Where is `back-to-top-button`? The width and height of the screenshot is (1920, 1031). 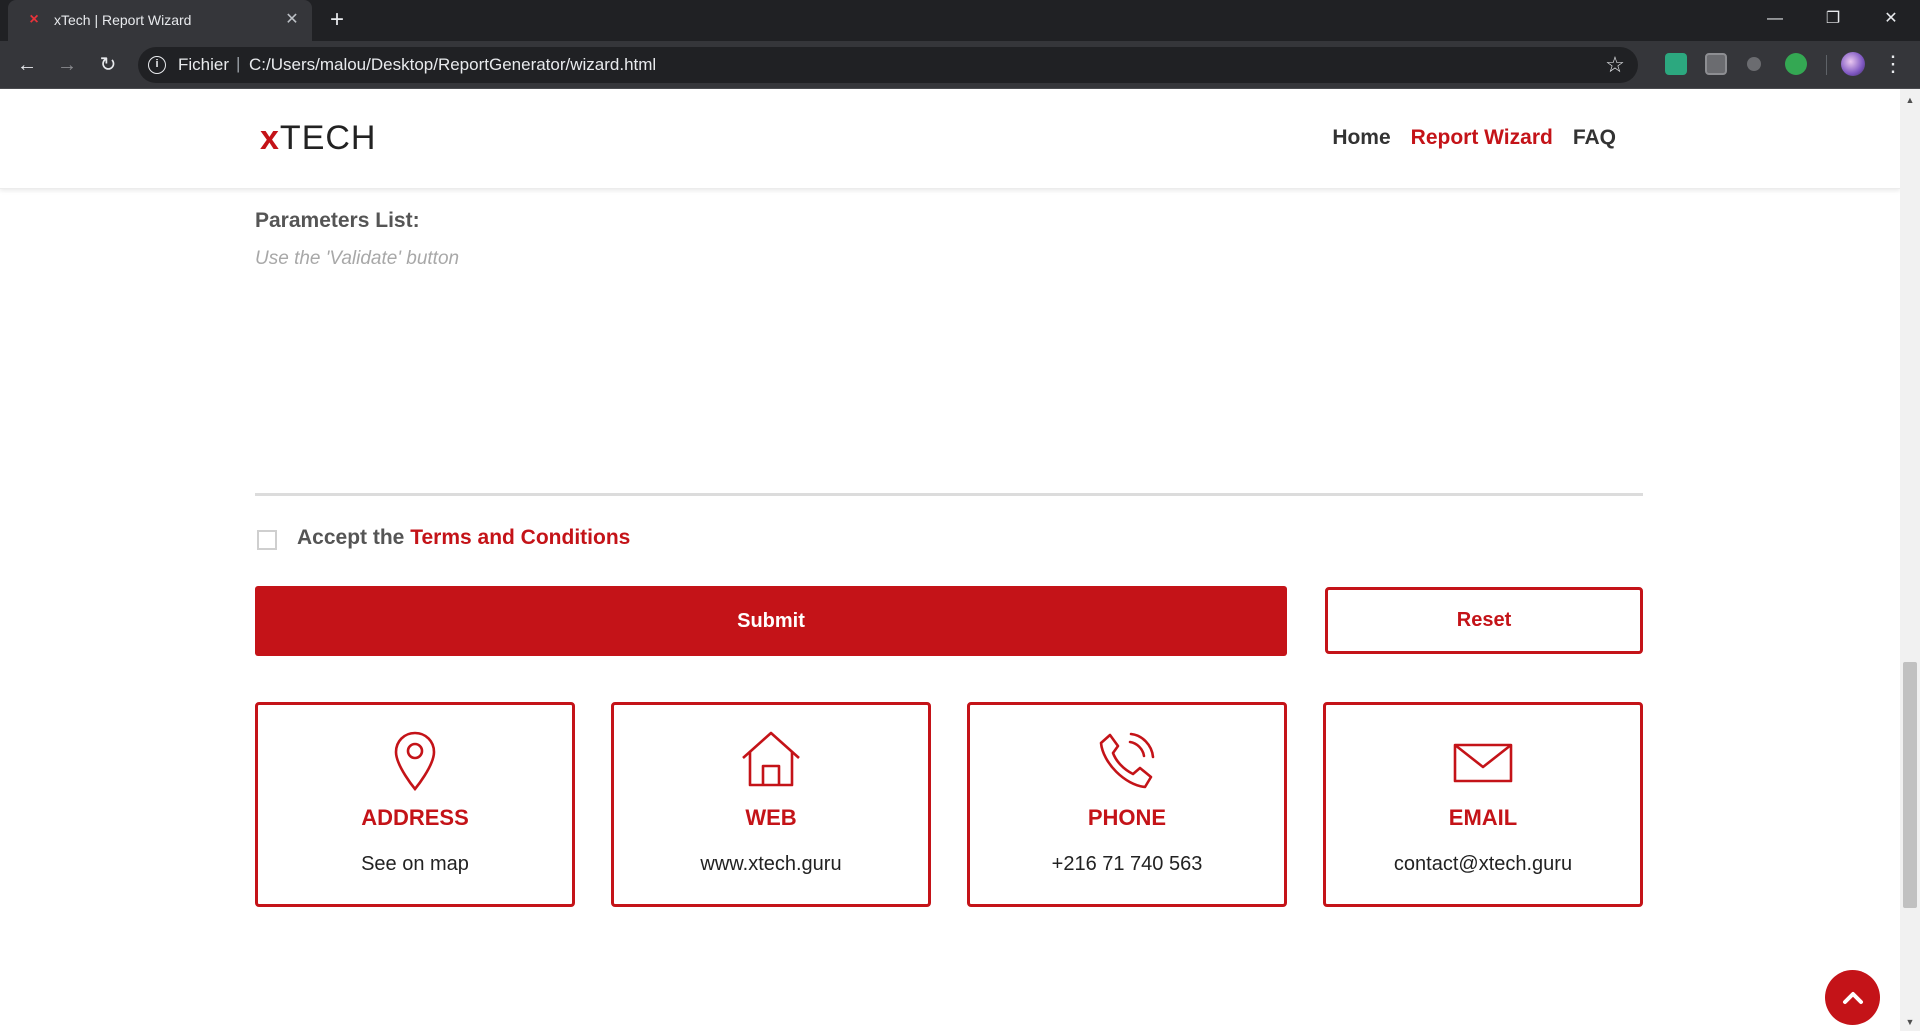 back-to-top-button is located at coordinates (1852, 997).